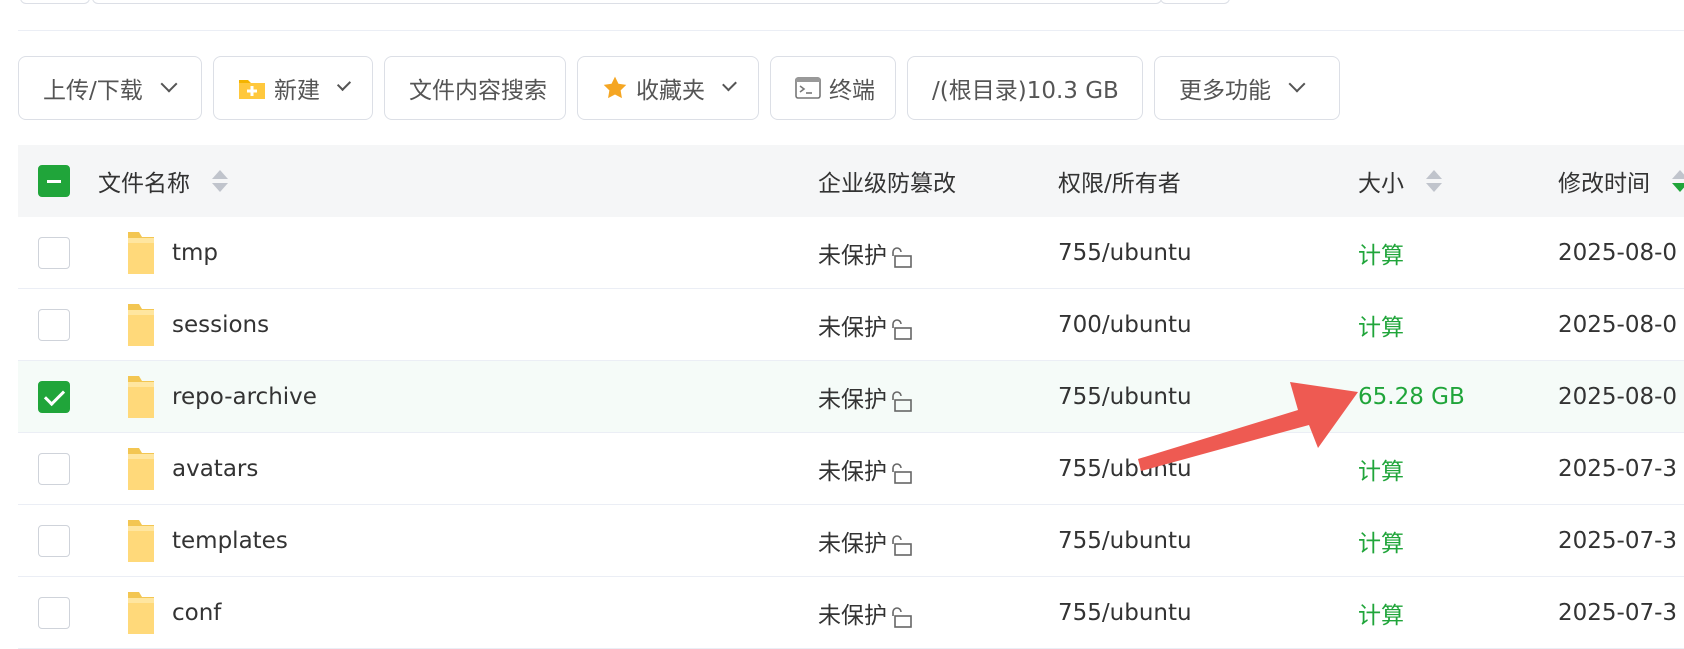 The height and width of the screenshot is (649, 1684). What do you see at coordinates (458, 541) in the screenshot?
I see `name-cell: templates` at bounding box center [458, 541].